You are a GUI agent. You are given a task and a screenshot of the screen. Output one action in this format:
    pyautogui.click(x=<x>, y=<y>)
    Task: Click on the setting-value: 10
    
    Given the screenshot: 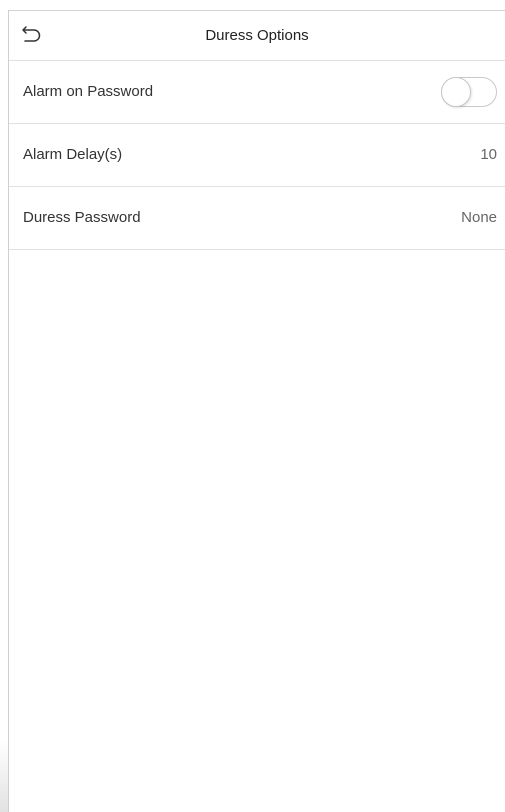 What is the action you would take?
    pyautogui.click(x=488, y=154)
    